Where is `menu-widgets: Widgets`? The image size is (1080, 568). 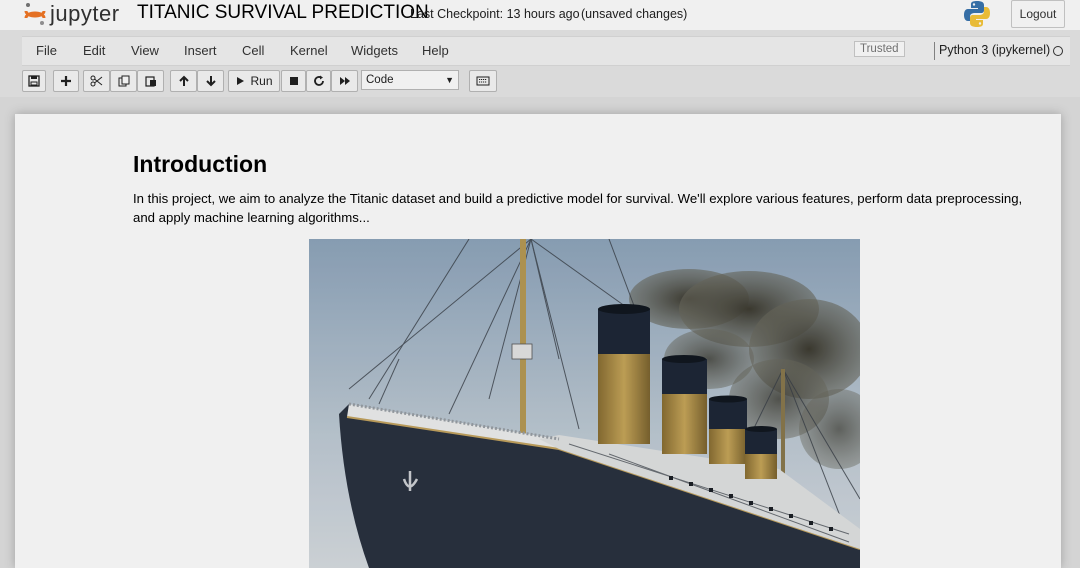
menu-widgets: Widgets is located at coordinates (374, 50).